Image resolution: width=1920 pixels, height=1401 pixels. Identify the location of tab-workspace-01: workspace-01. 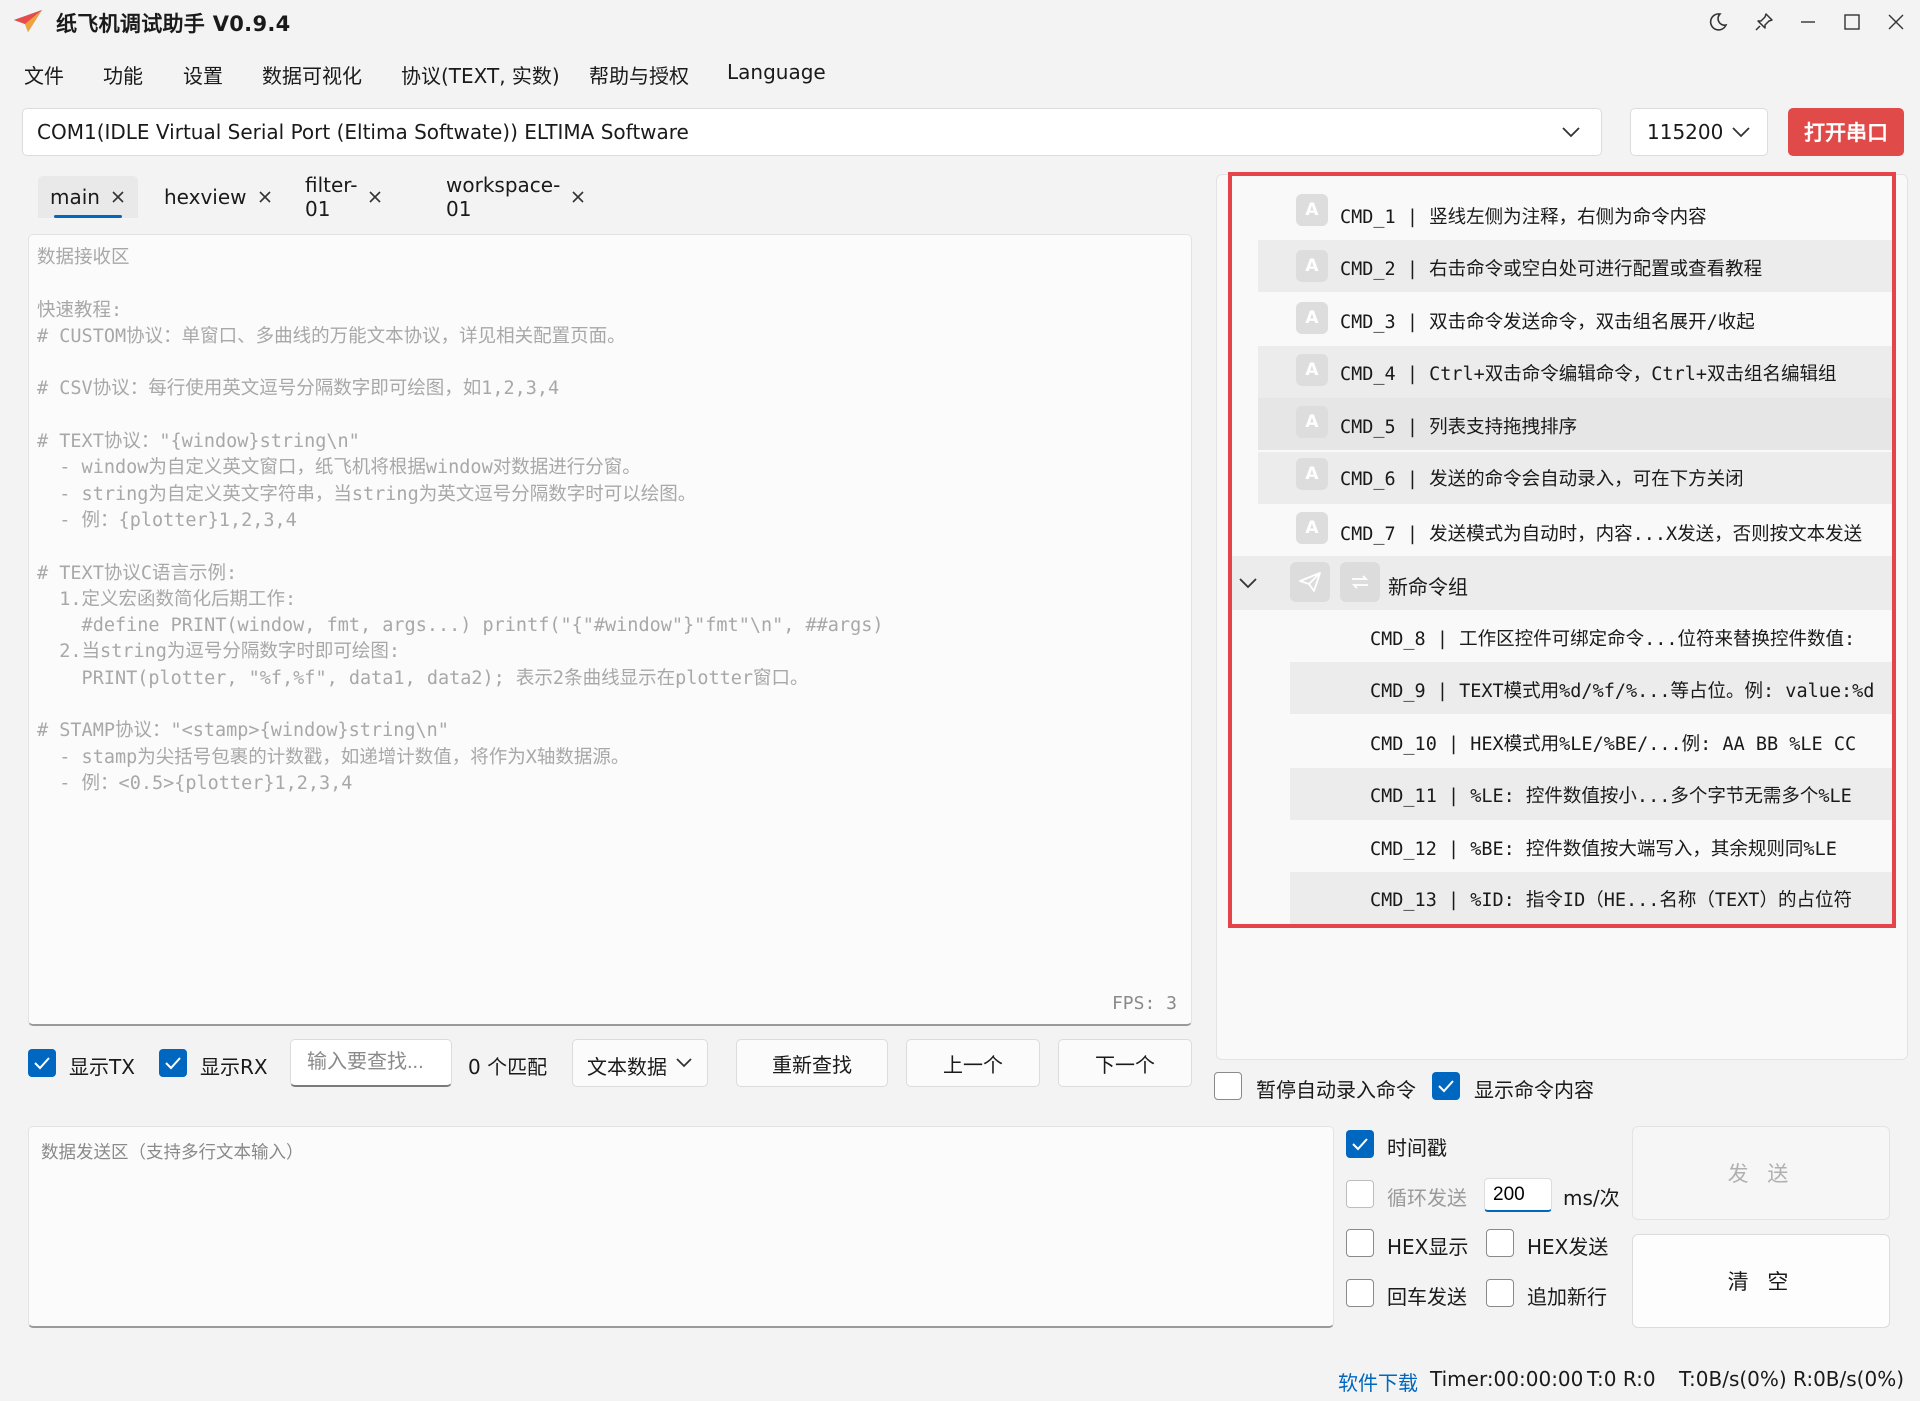
(516, 197).